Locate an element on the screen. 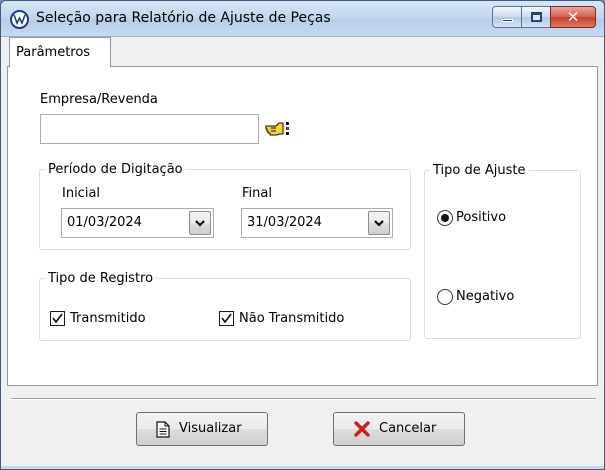 The image size is (605, 470). periodo-legend: Período de Digitação is located at coordinates (115, 169).